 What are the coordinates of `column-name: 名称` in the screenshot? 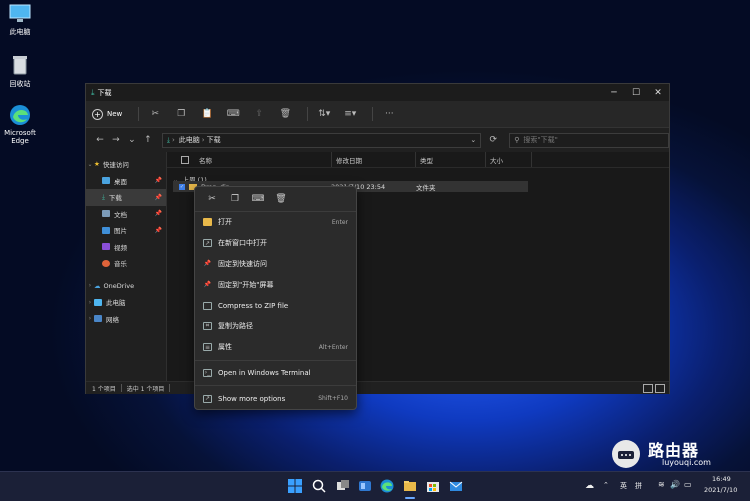 It's located at (263, 159).